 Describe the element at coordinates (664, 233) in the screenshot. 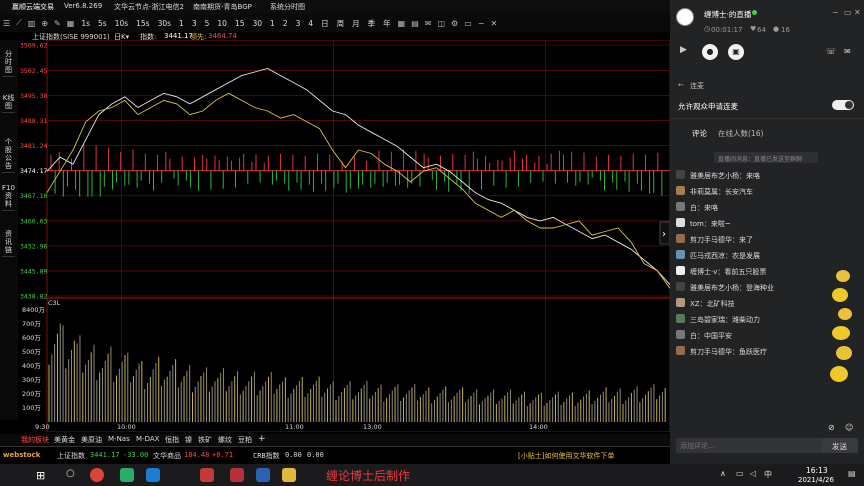

I see `expand-panel-button: ›` at that location.